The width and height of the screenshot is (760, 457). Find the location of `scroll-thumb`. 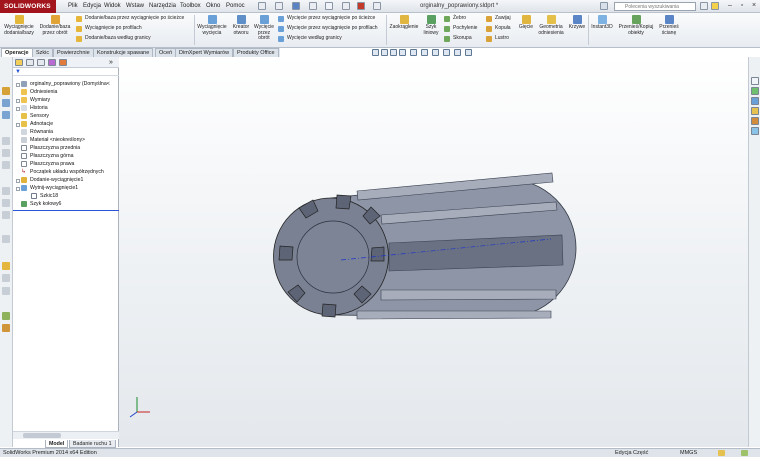

scroll-thumb is located at coordinates (42, 435).